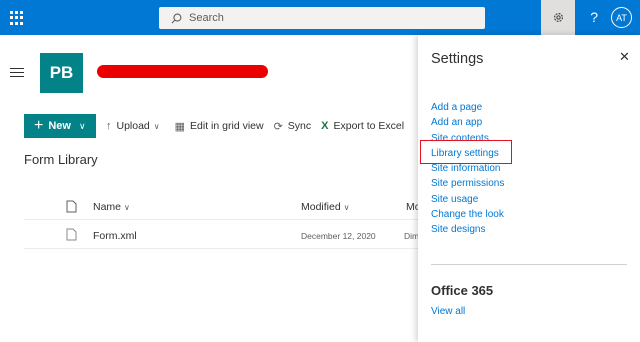  I want to click on highlight-box, so click(466, 152).